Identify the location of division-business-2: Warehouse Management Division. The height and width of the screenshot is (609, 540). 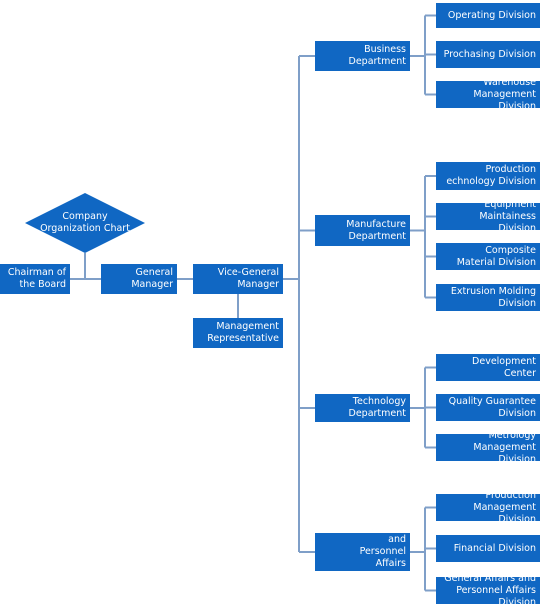
(488, 94).